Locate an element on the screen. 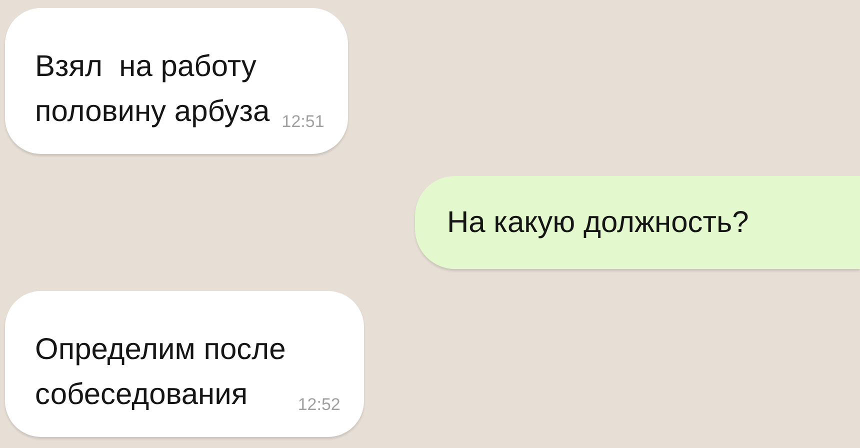 This screenshot has width=860, height=448. message-text: Определим после собеседования is located at coordinates (160, 372).